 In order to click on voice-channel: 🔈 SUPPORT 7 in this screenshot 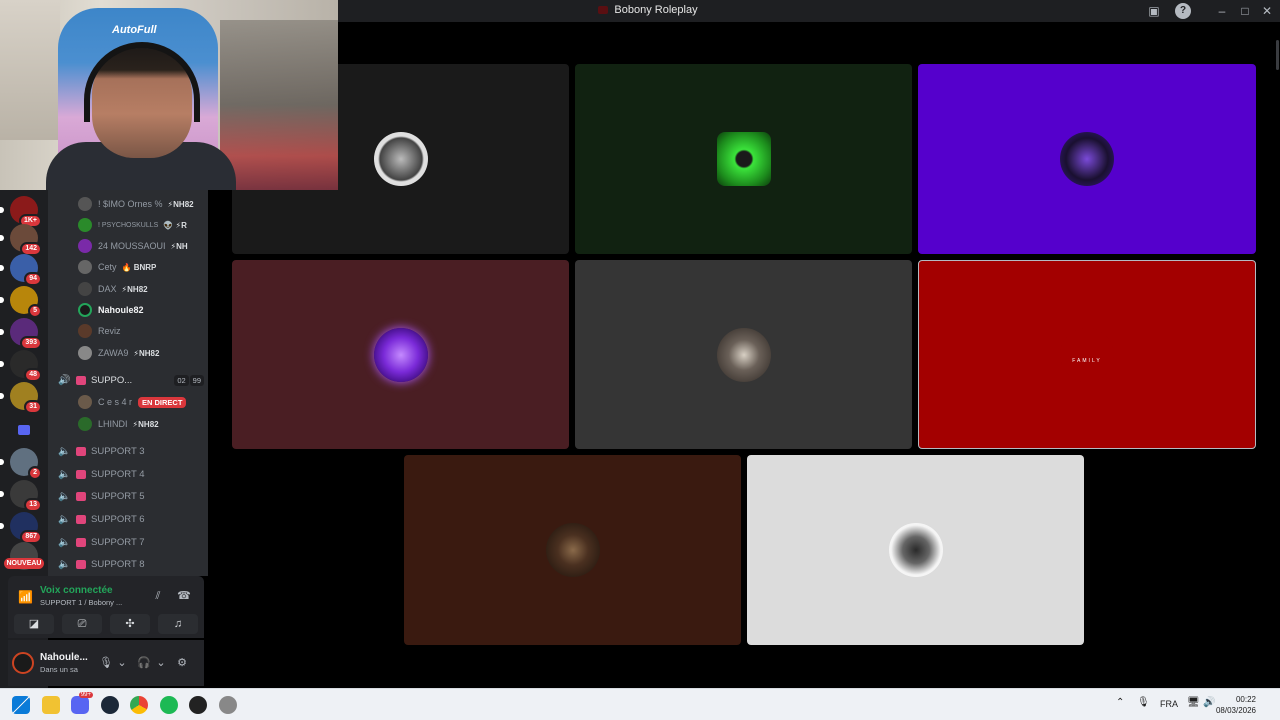, I will do `click(131, 542)`.